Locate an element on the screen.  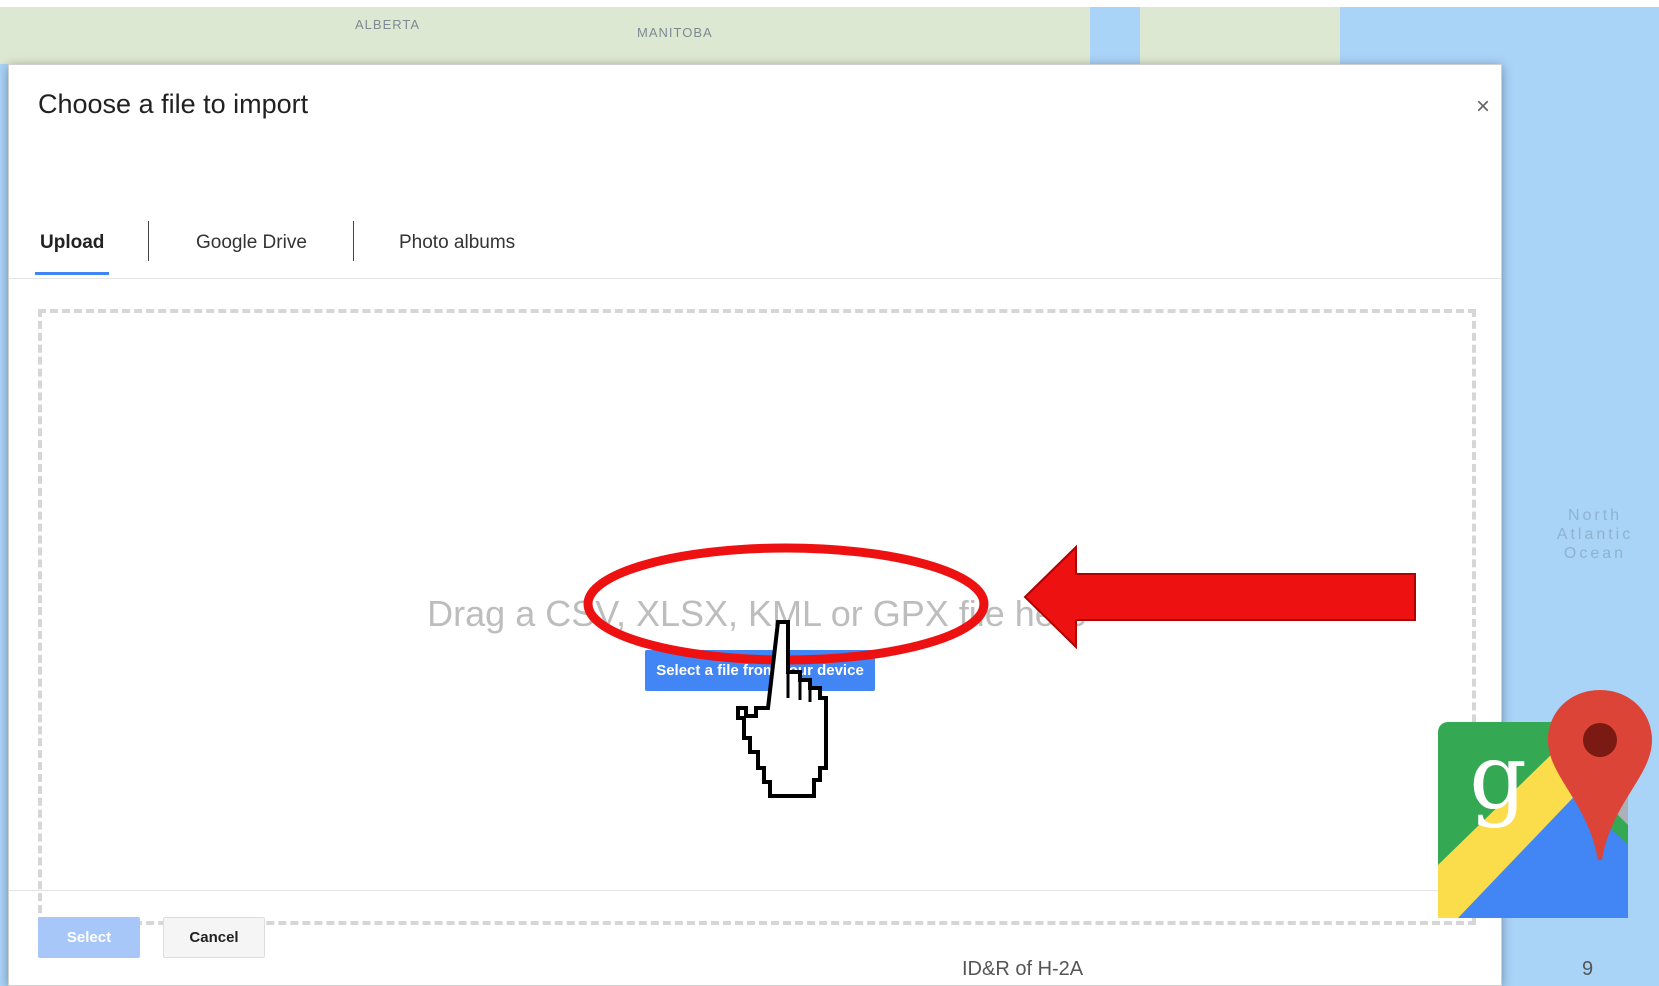
drop-instructions: Drag a CSV, XLSX, KML or GPX file here is located at coordinates (757, 613).